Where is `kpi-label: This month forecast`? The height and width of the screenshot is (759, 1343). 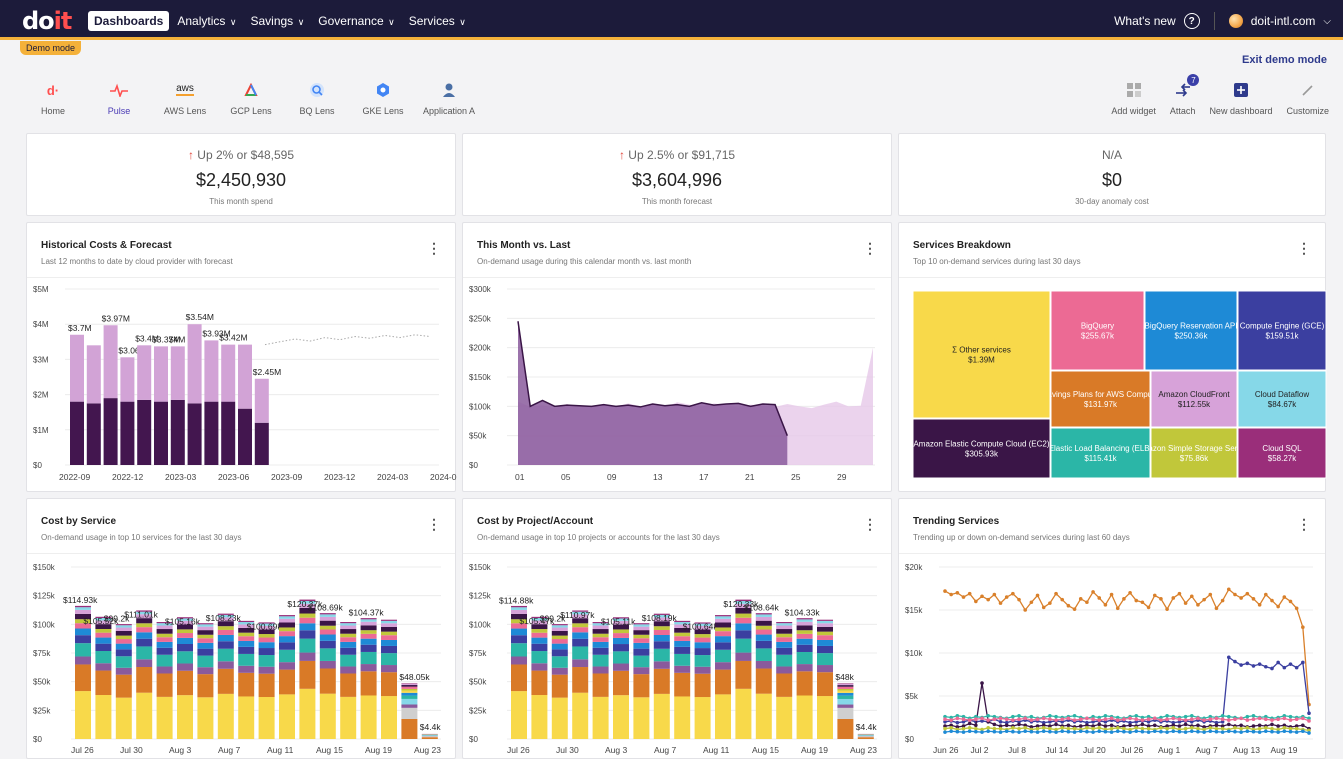 kpi-label: This month forecast is located at coordinates (677, 201).